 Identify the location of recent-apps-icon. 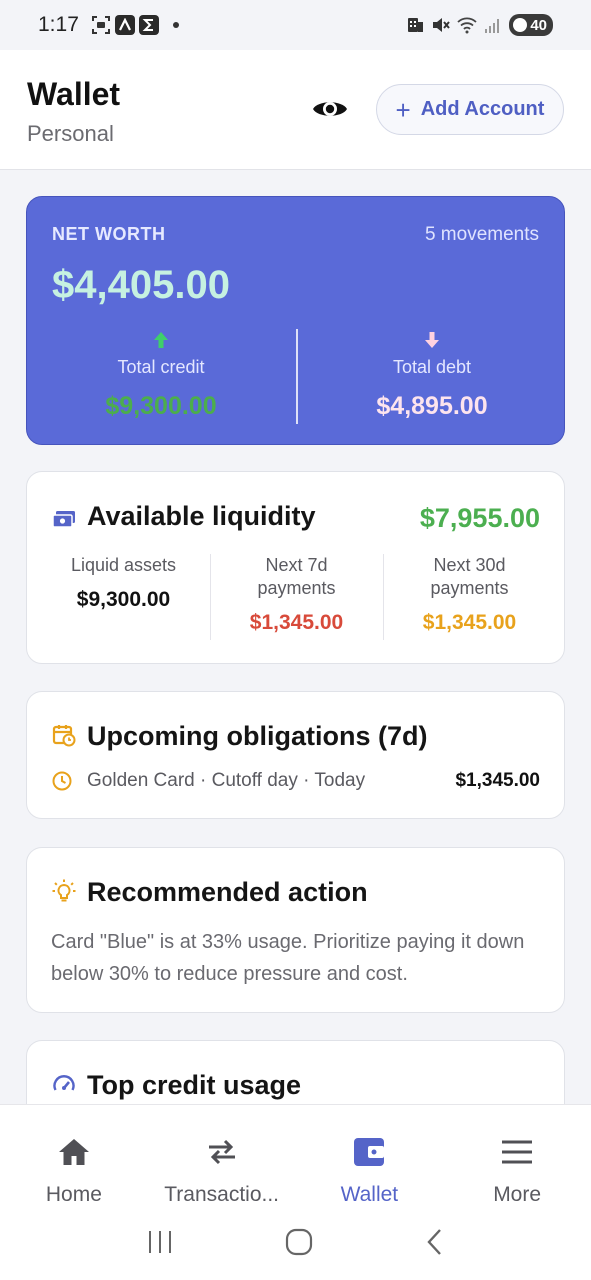
(159, 1242).